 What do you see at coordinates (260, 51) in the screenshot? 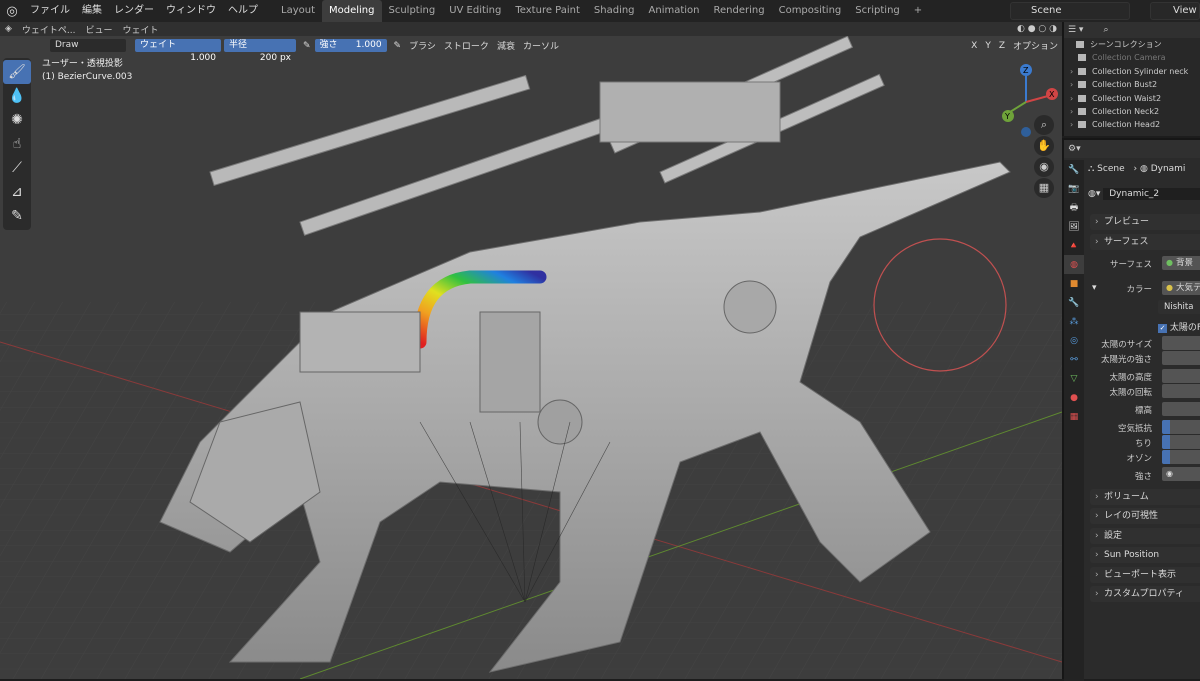
I see `radius-field: 半径 200 px` at bounding box center [260, 51].